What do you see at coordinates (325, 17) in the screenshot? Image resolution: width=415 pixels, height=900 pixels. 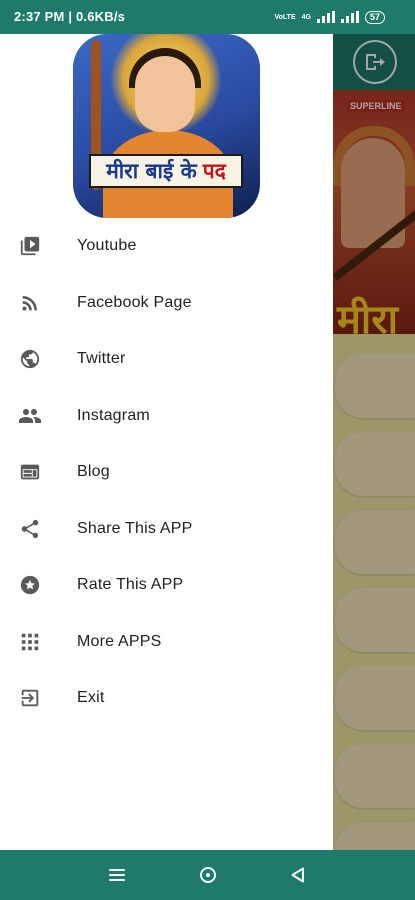 I see `signal-icon` at bounding box center [325, 17].